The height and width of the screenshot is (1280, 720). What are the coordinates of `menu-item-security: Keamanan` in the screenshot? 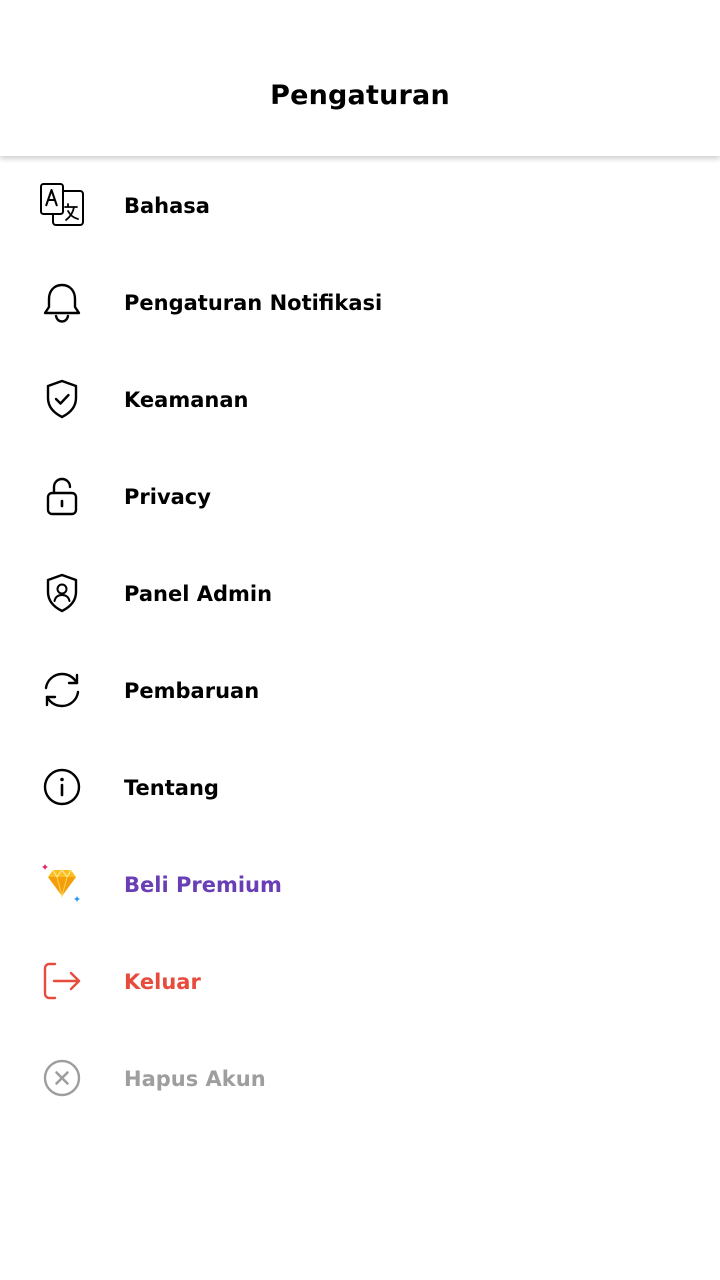 It's located at (360, 400).